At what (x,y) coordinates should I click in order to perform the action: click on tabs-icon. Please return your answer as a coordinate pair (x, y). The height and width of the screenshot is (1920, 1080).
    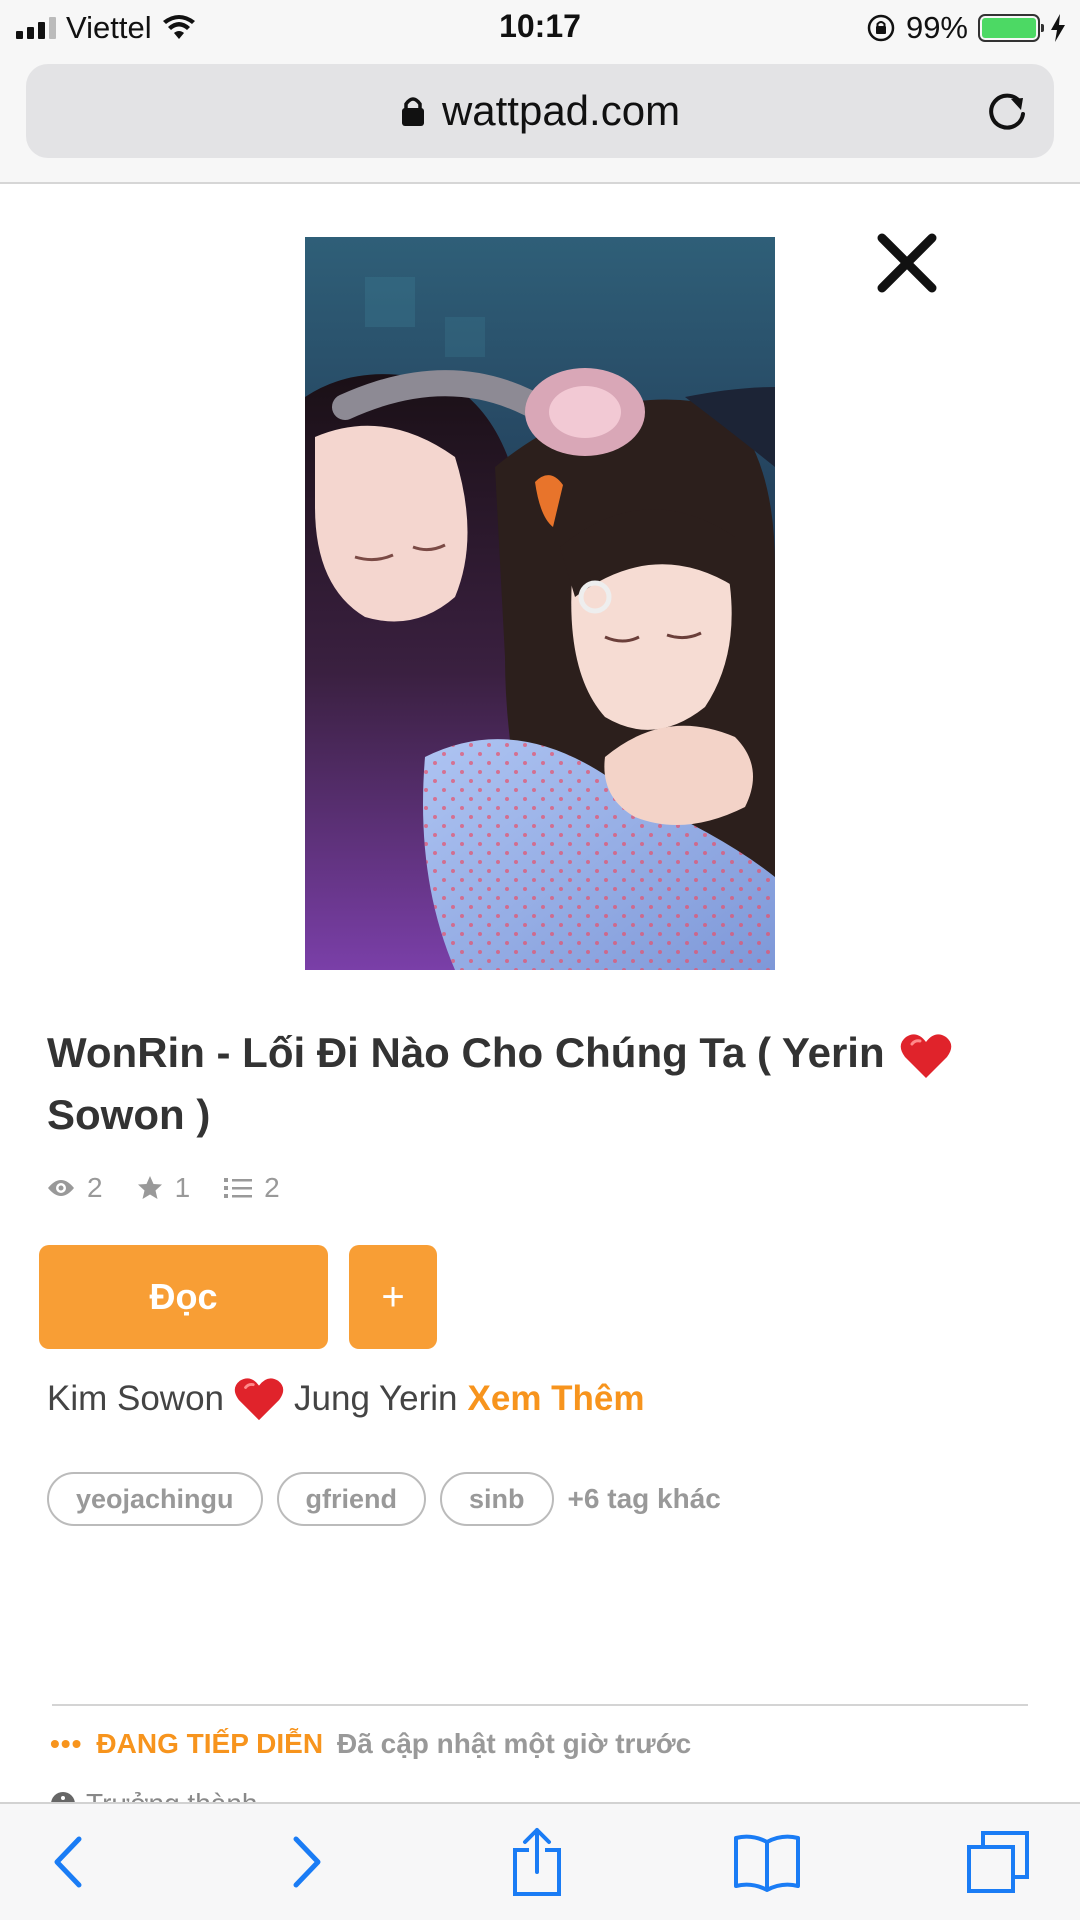
    Looking at the image, I should click on (998, 1862).